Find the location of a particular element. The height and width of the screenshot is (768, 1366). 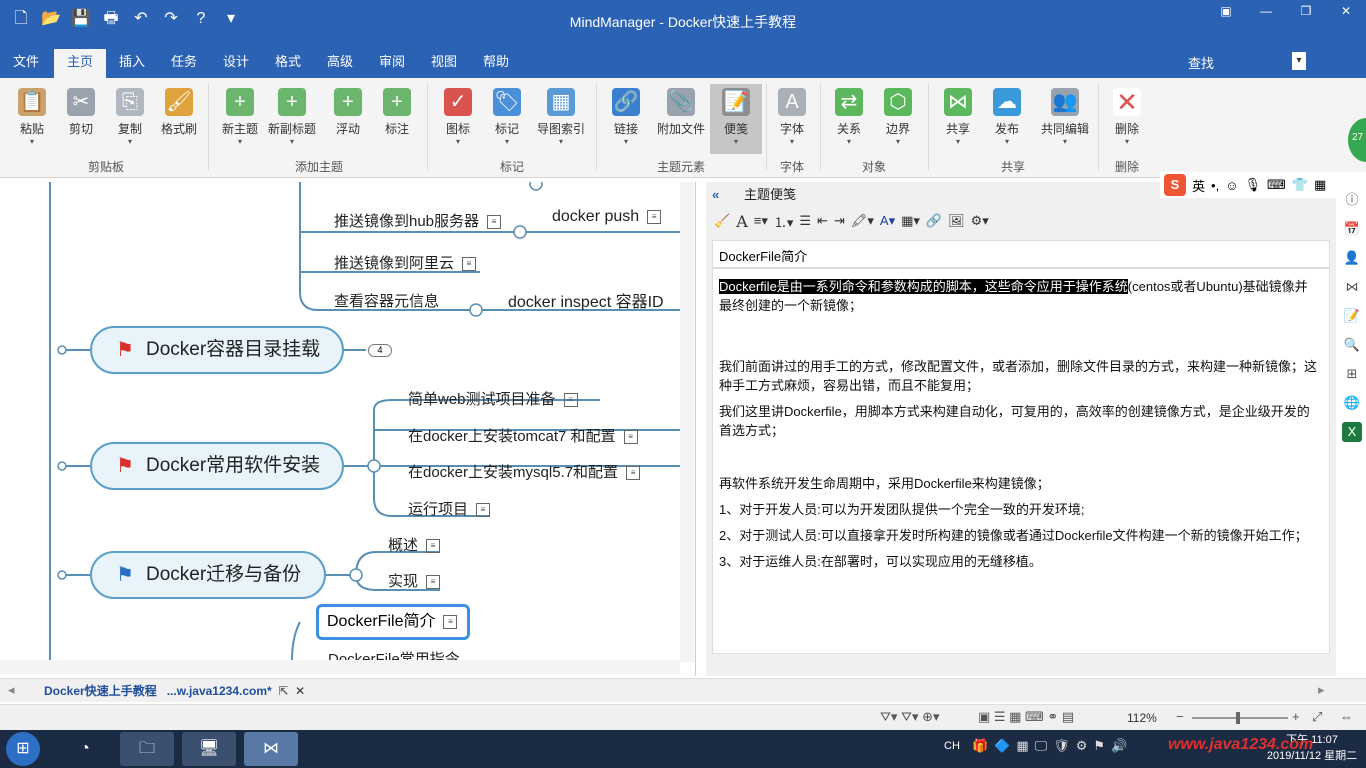

subtopic-mysql: 在docker上安装mysql5.7和配置 ≡ is located at coordinates (524, 471).